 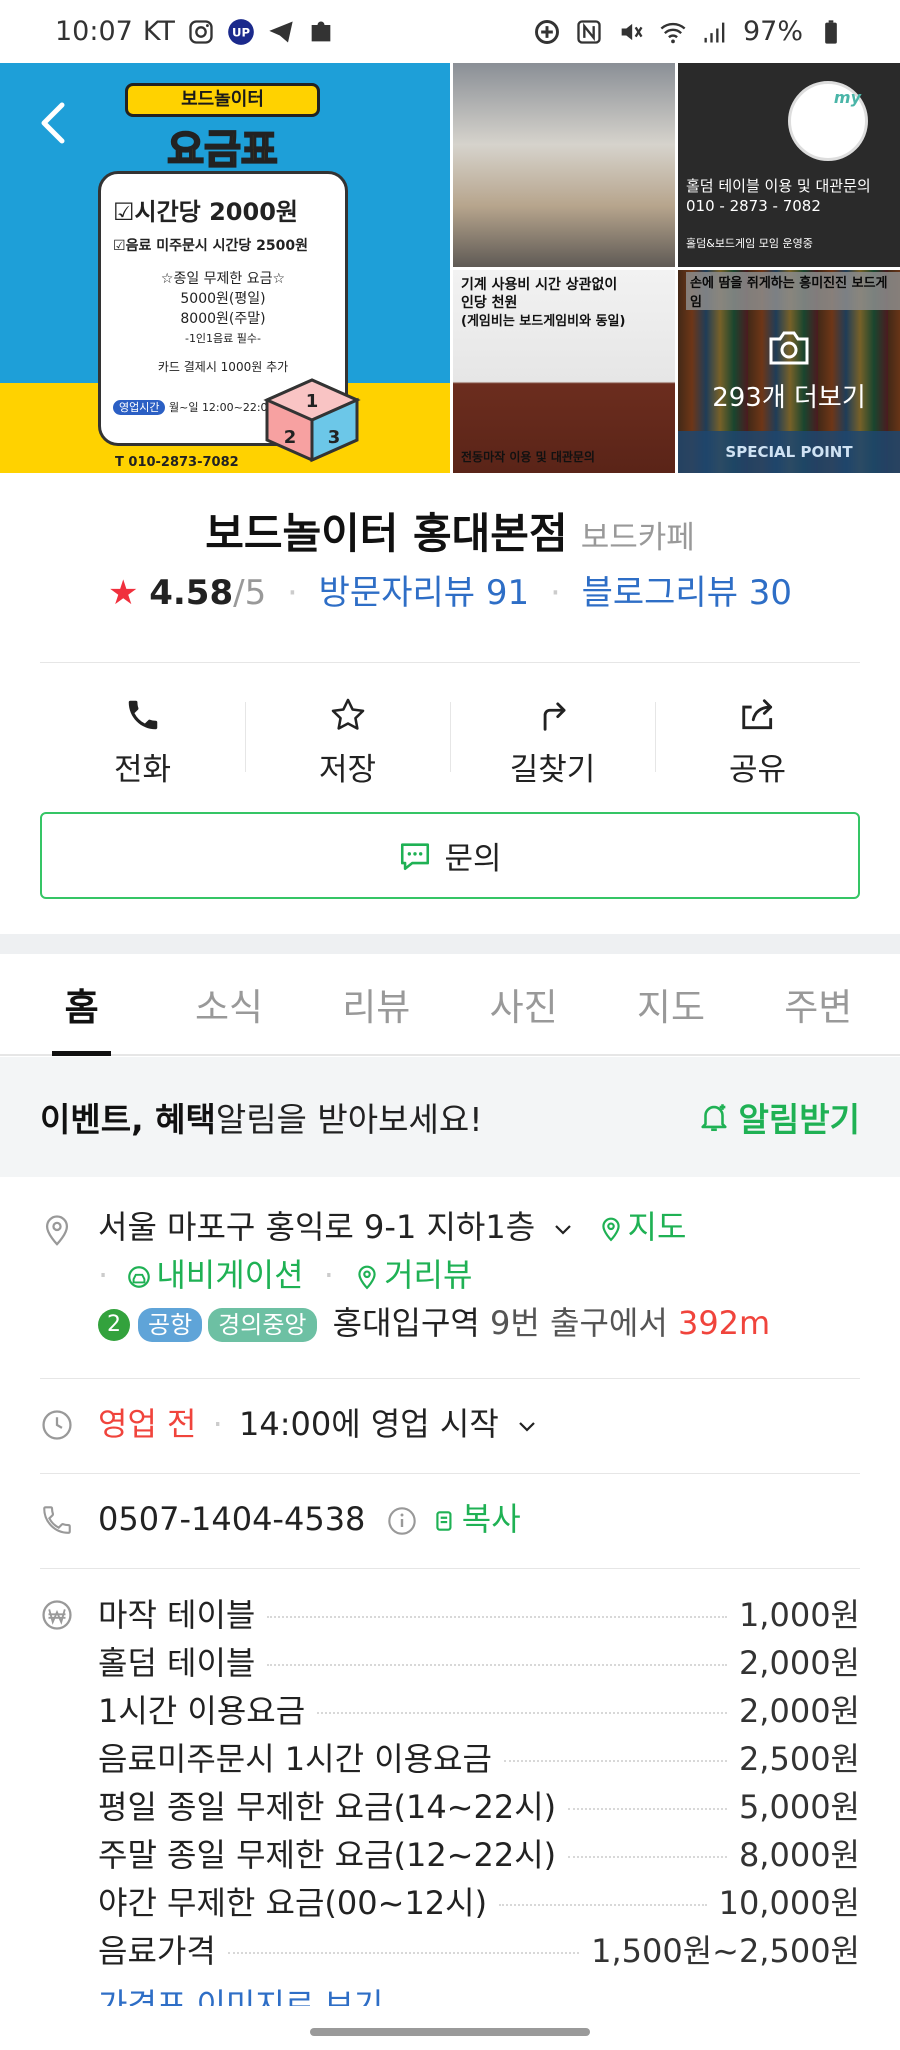 What do you see at coordinates (223, 338) in the screenshot?
I see `poster-line: -1인1음료 필수-` at bounding box center [223, 338].